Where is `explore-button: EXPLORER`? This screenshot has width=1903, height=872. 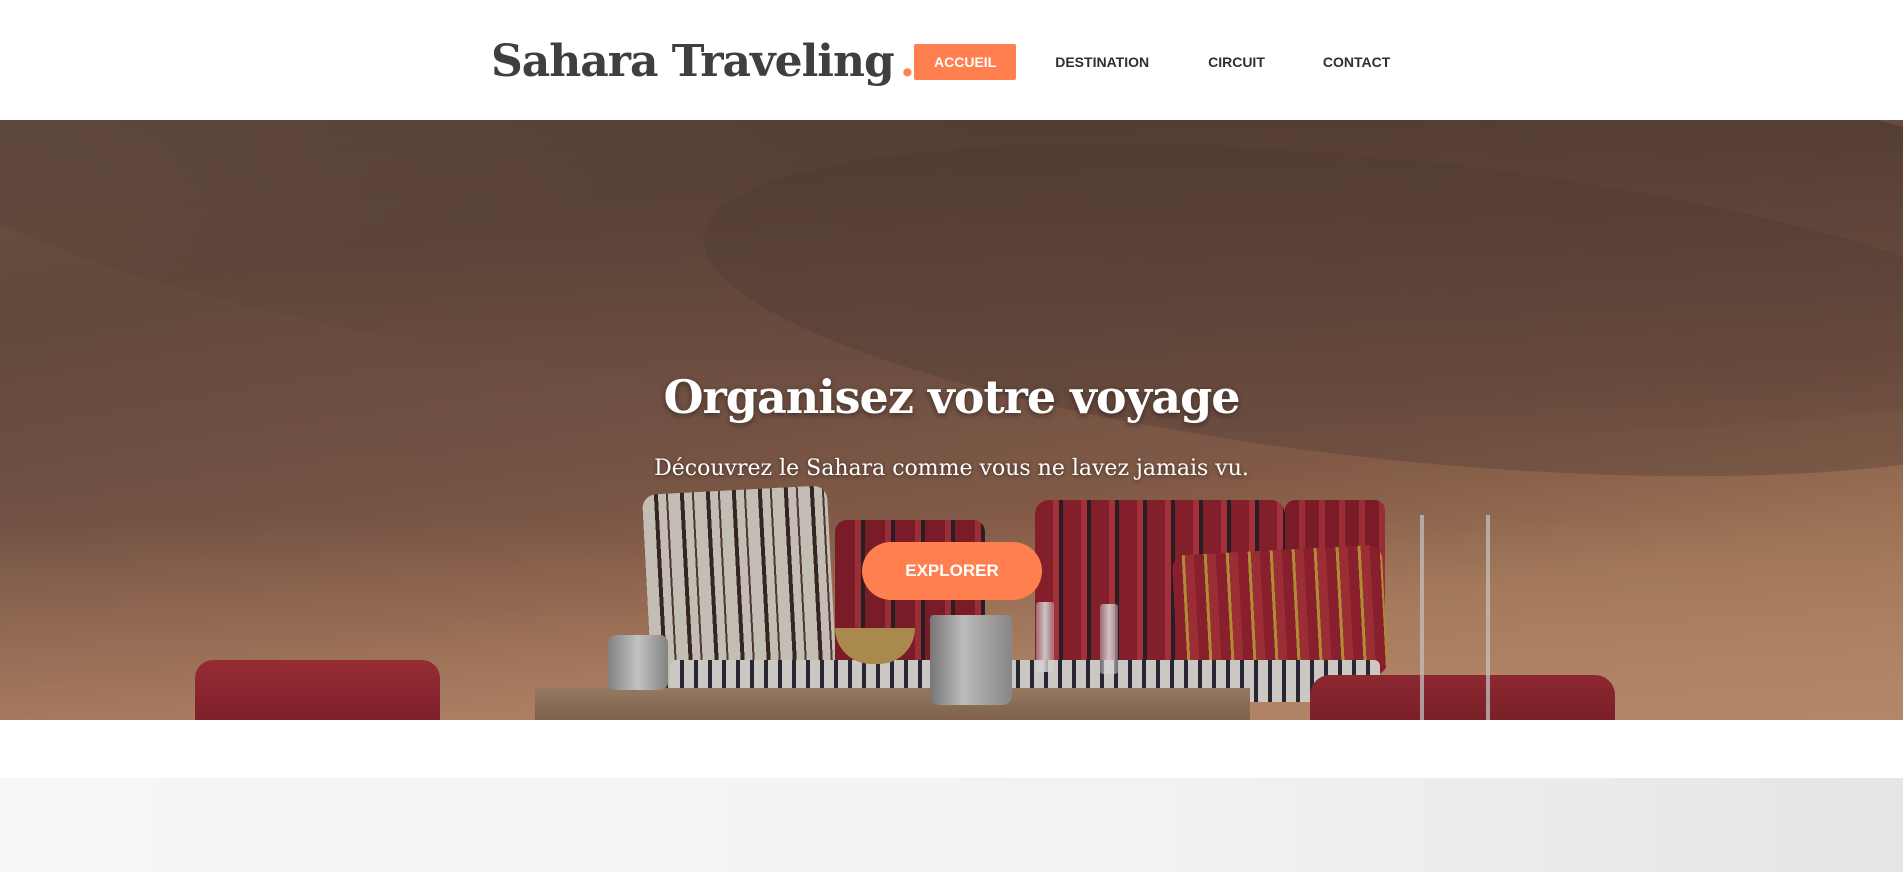
explore-button: EXPLORER is located at coordinates (952, 571).